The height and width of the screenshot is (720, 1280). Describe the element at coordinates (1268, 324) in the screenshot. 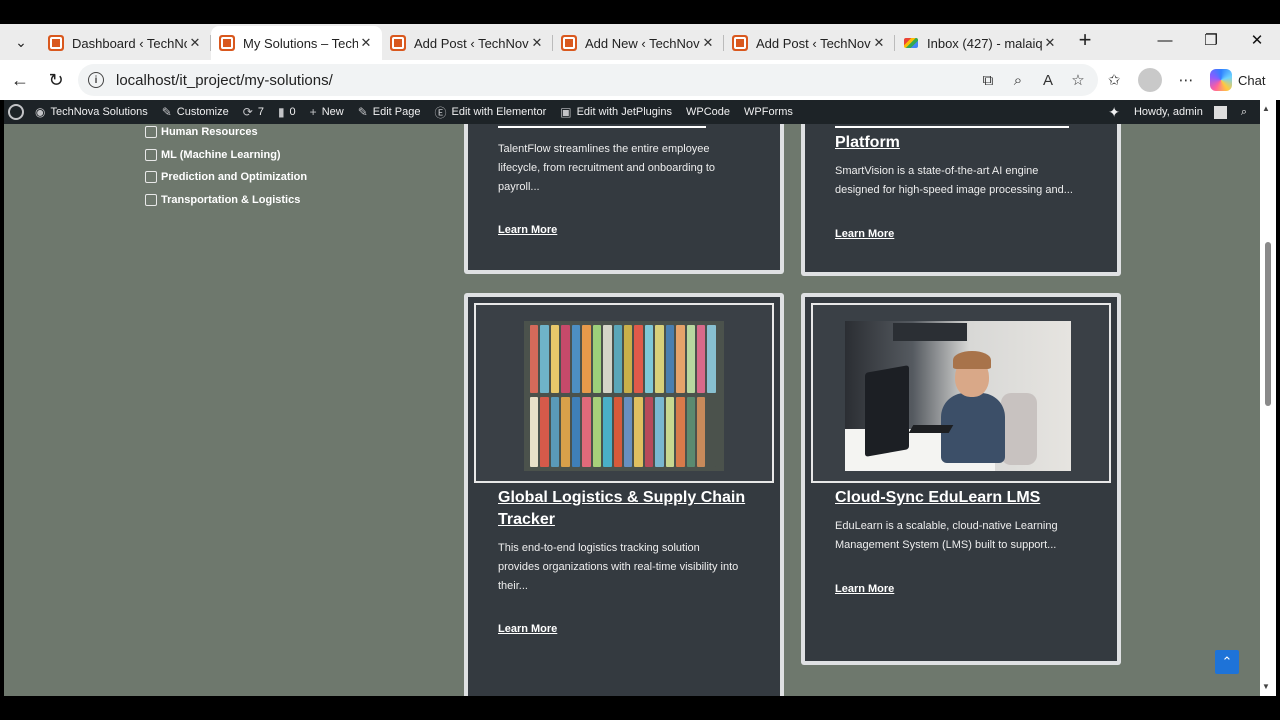

I see `scrollbar-thumb` at that location.